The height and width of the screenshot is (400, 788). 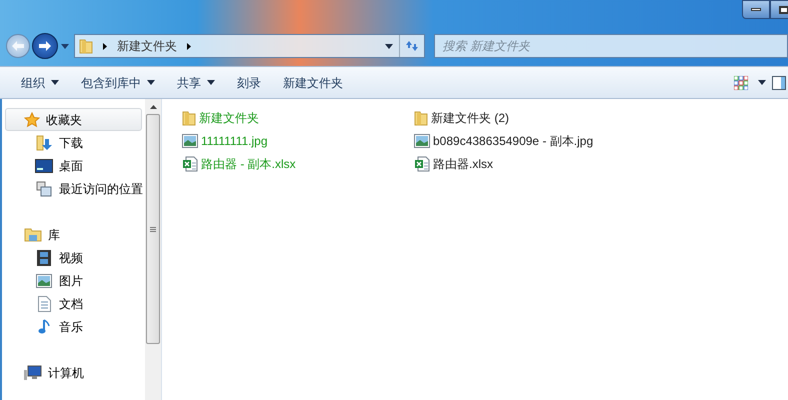 What do you see at coordinates (18, 46) in the screenshot?
I see `left-arrow-icon` at bounding box center [18, 46].